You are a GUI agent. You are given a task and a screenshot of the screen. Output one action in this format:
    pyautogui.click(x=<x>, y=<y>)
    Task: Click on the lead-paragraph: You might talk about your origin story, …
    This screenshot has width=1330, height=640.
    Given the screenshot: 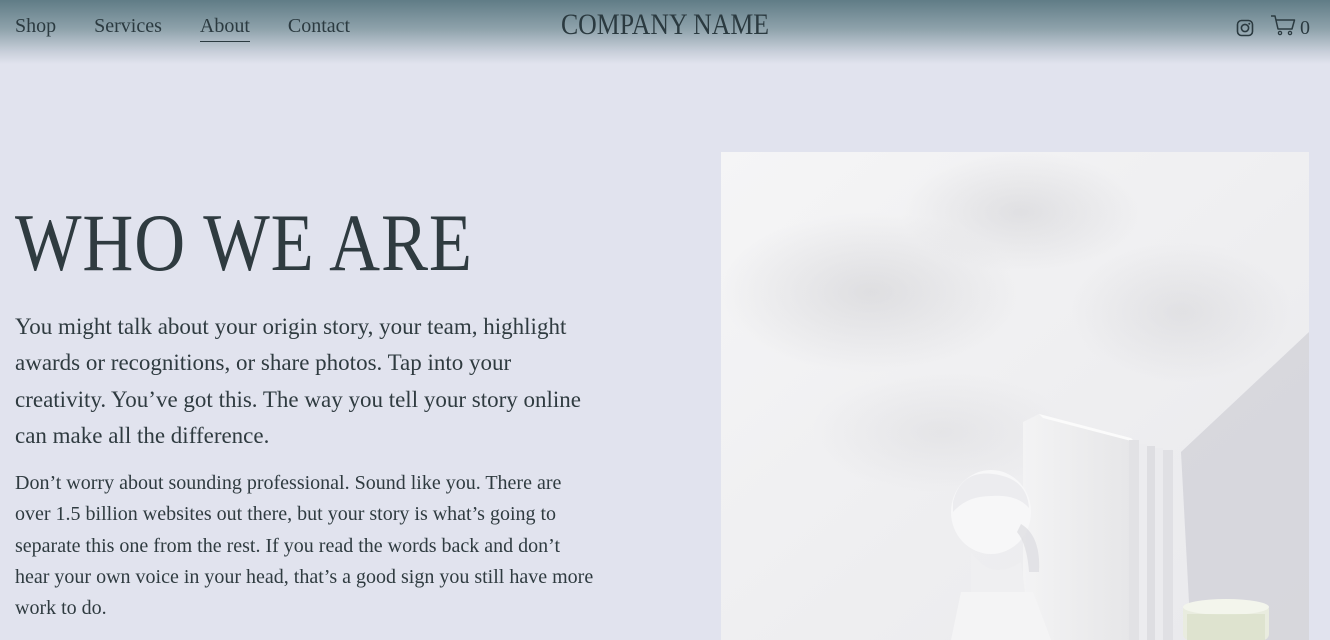 What is the action you would take?
    pyautogui.click(x=298, y=381)
    